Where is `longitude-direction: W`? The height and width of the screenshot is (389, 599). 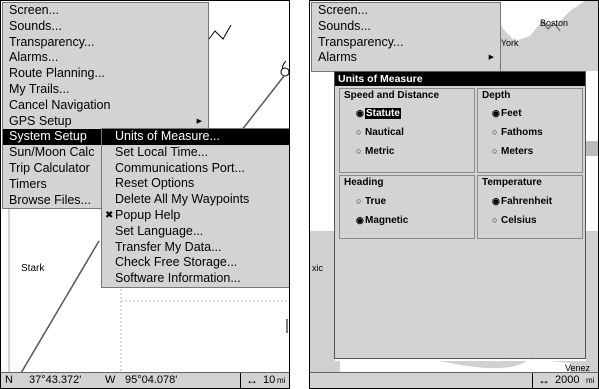
longitude-direction: W is located at coordinates (110, 380).